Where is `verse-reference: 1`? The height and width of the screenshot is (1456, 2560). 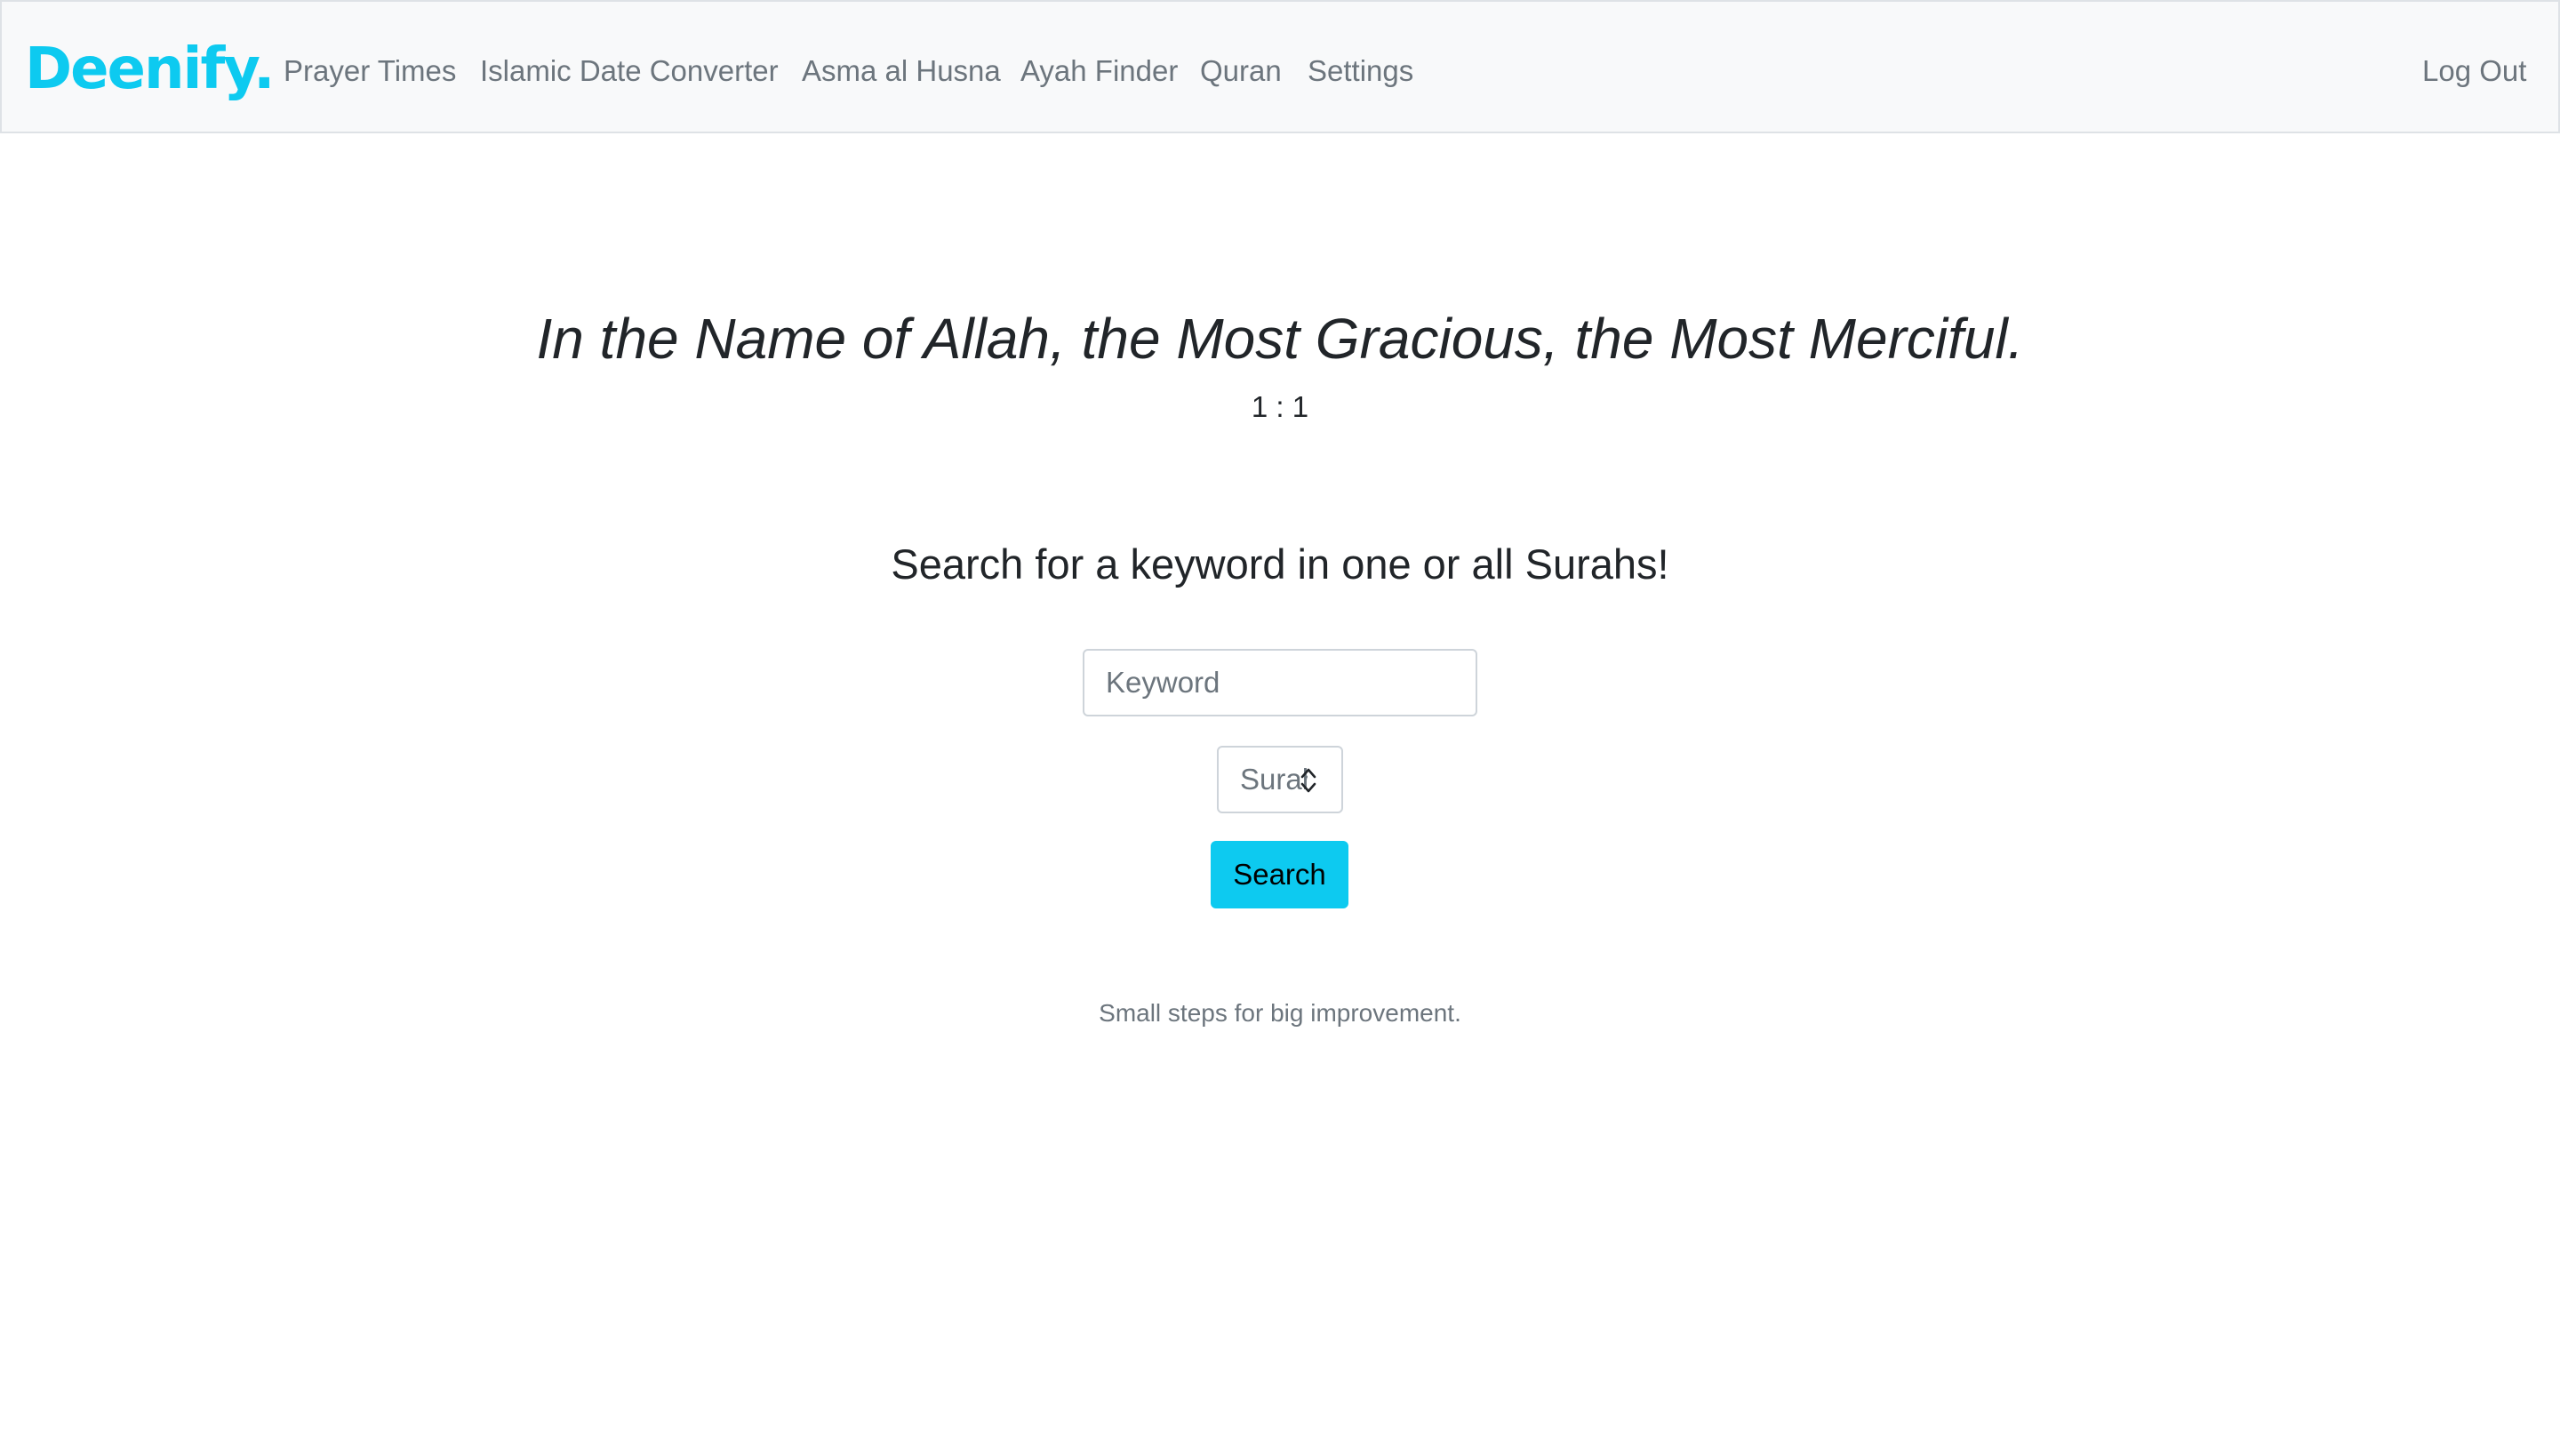
verse-reference: 1 is located at coordinates (1280, 406).